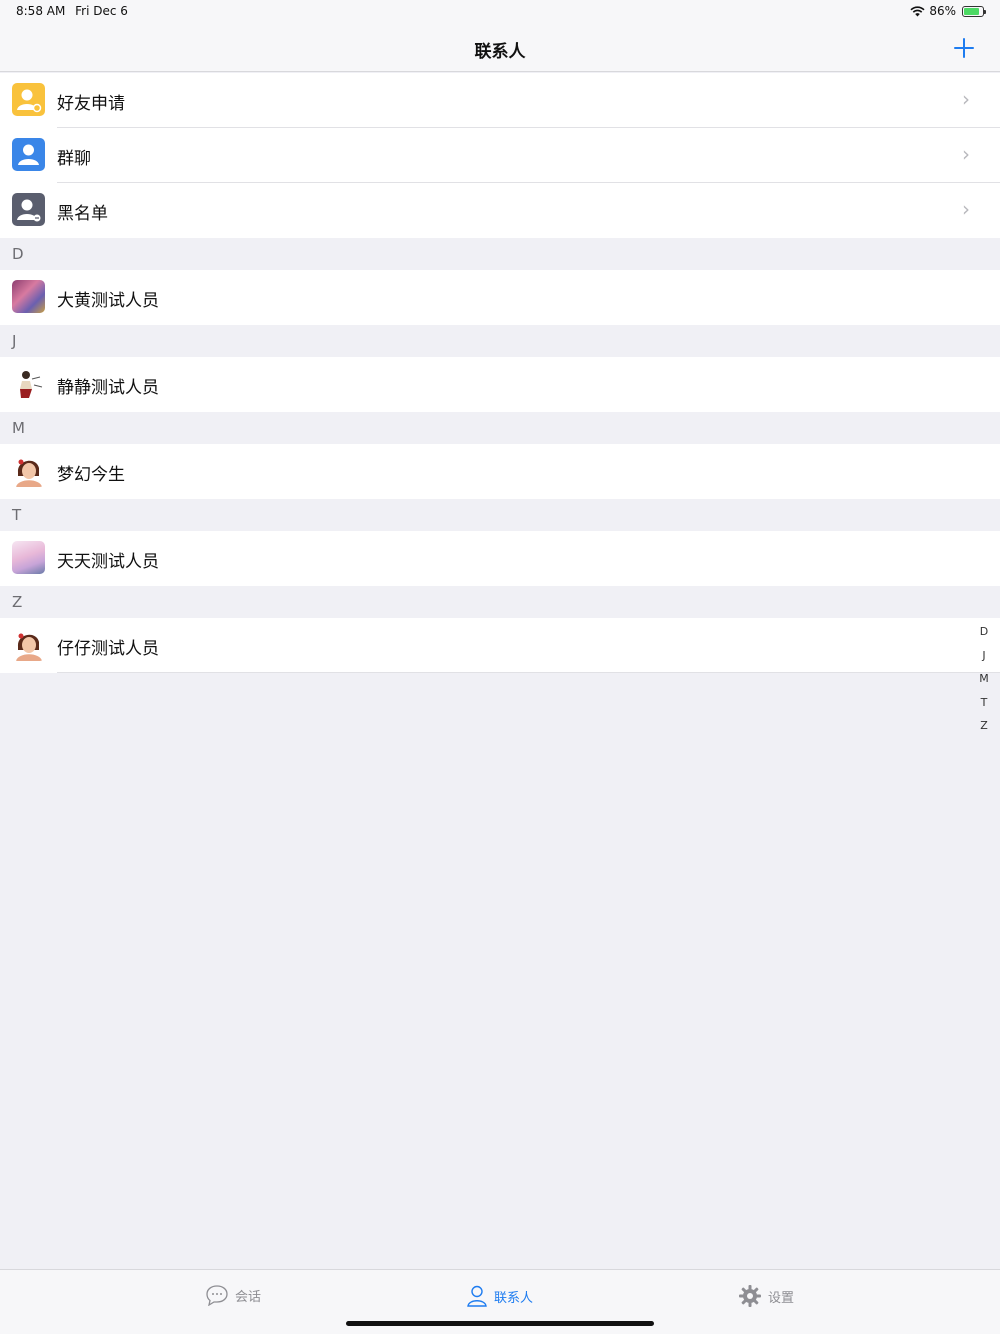 The height and width of the screenshot is (1334, 1000). I want to click on contact-row: 静静测试人员, so click(500, 384).